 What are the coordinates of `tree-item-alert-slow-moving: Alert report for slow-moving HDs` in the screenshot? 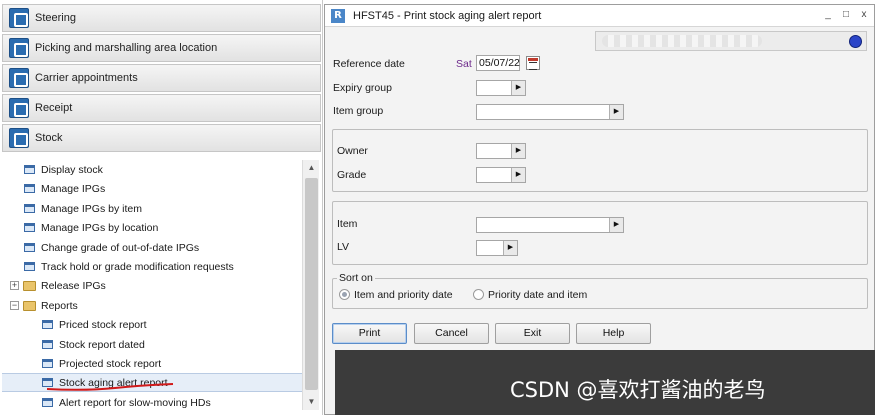 It's located at (152, 402).